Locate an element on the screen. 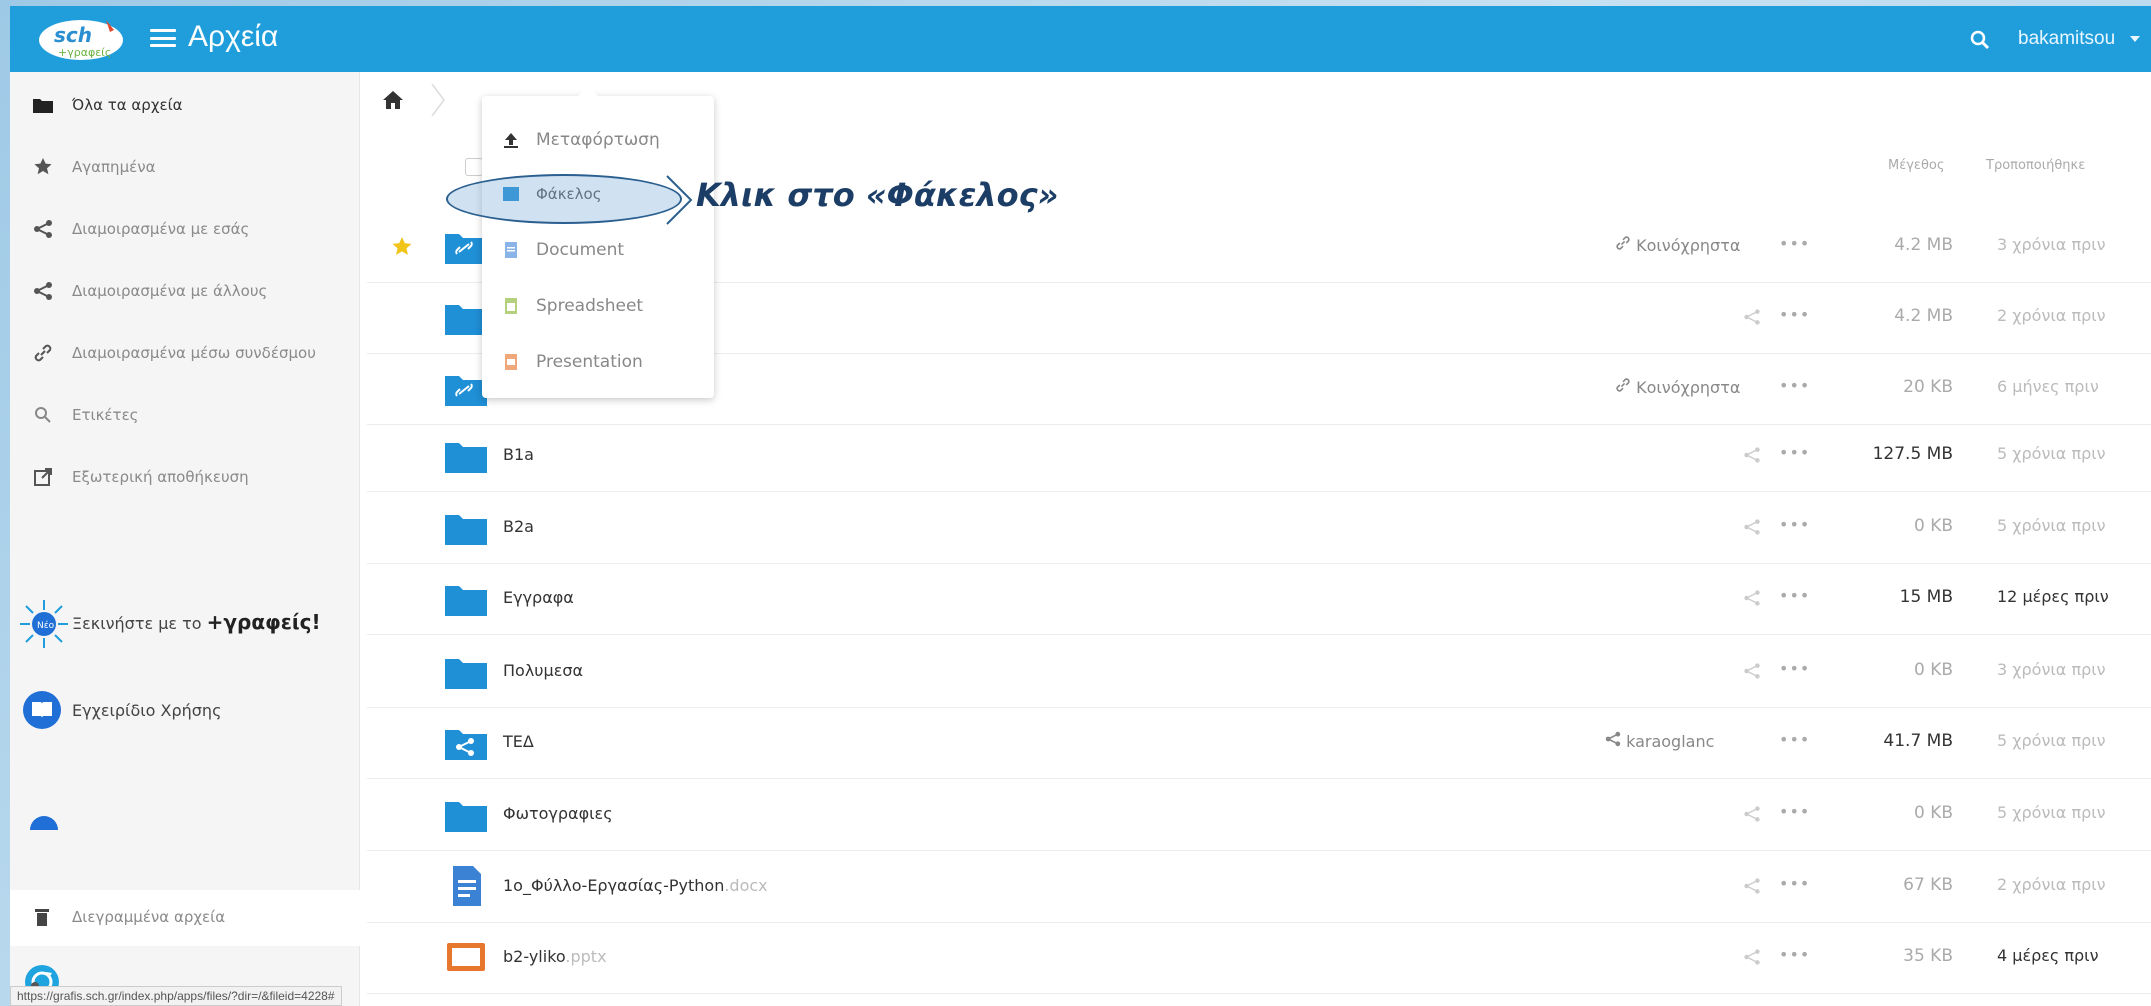 The width and height of the screenshot is (2151, 1006). sidebar-item-all-files: Όλα τα αρχεία is located at coordinates (185, 105).